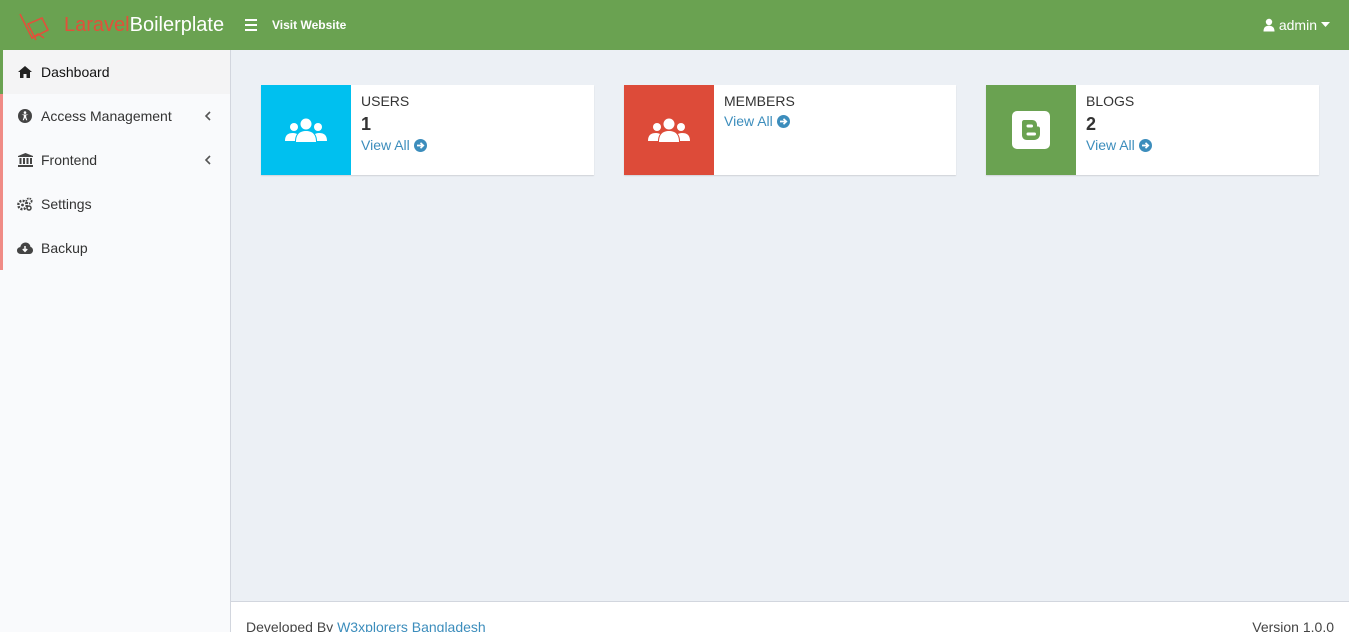  I want to click on footer-version: Version 1.0.0, so click(1293, 625).